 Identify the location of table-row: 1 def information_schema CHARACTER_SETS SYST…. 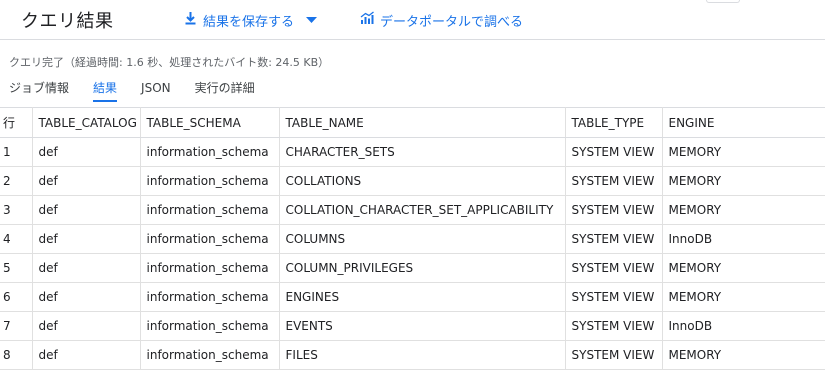
(412, 152).